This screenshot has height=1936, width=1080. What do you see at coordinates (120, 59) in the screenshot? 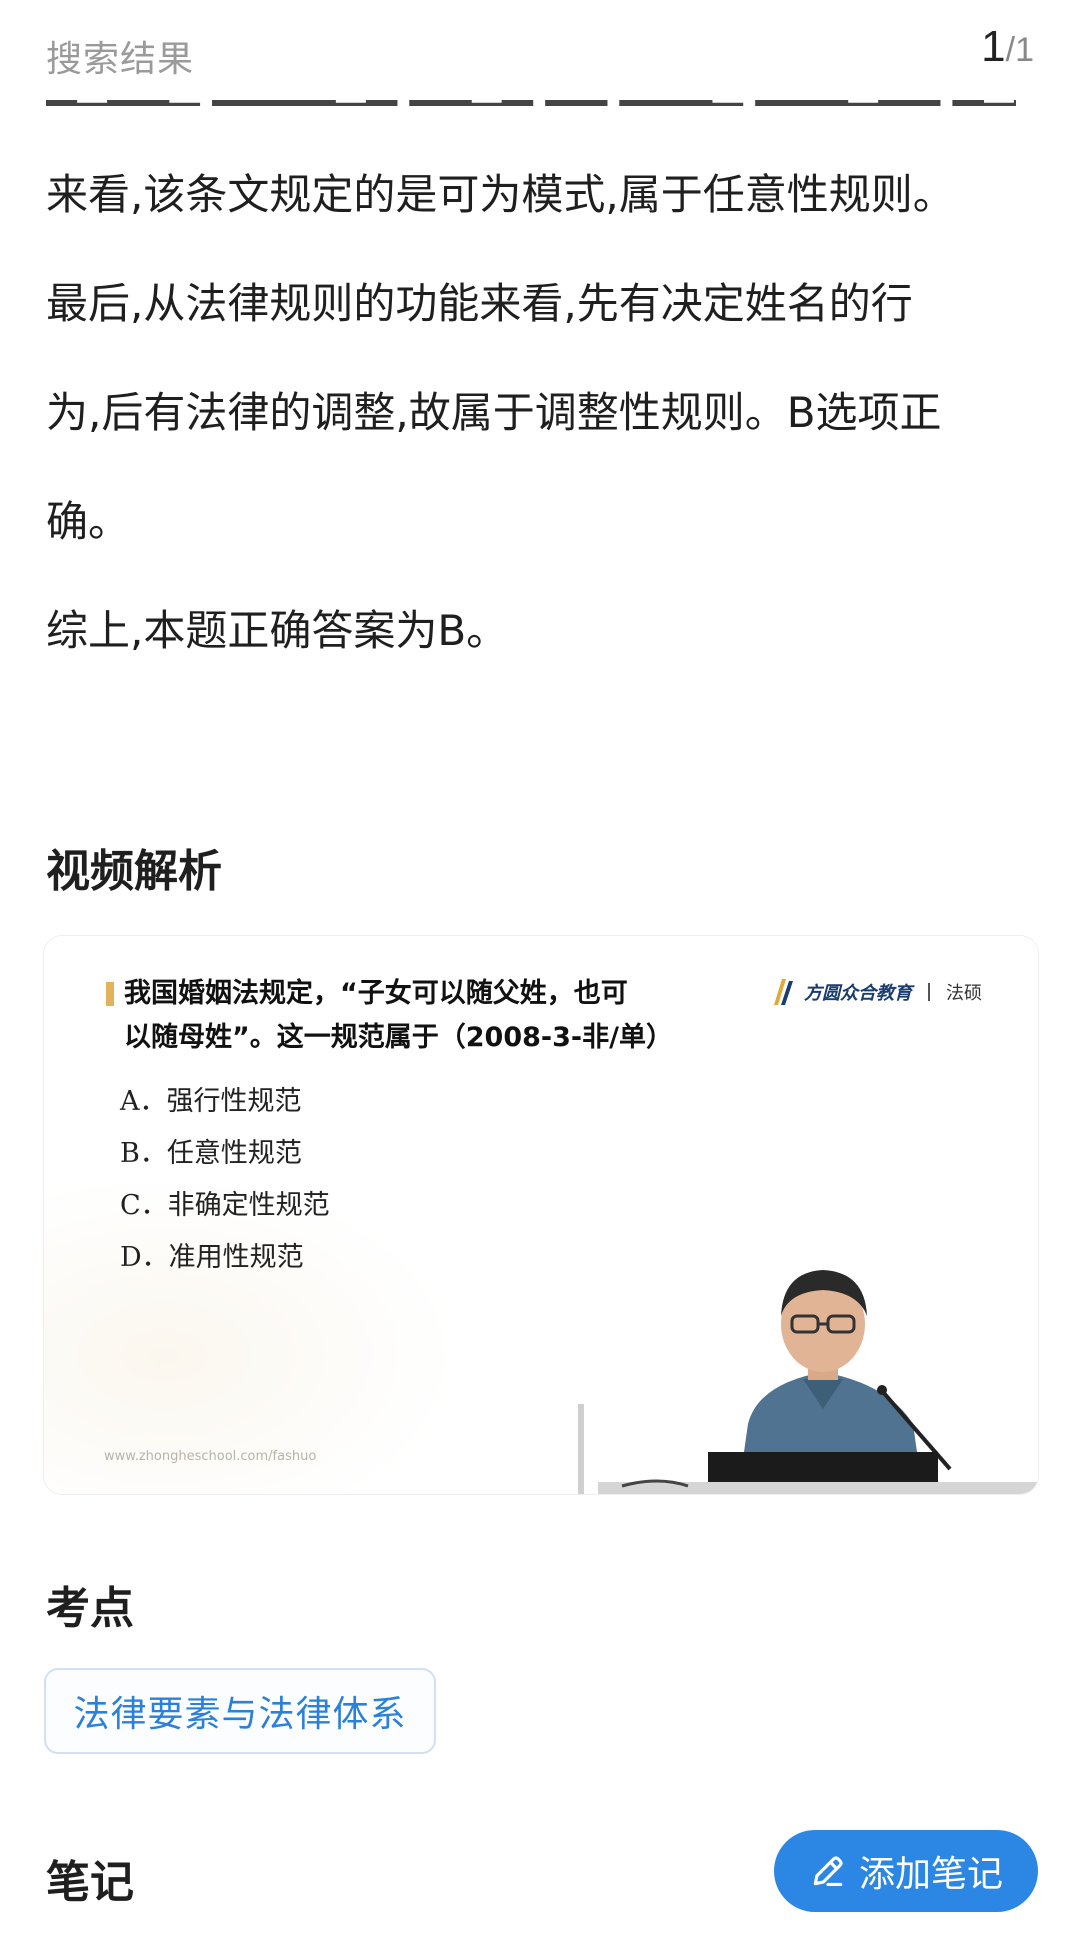
I see `page-title: 搜索结果` at bounding box center [120, 59].